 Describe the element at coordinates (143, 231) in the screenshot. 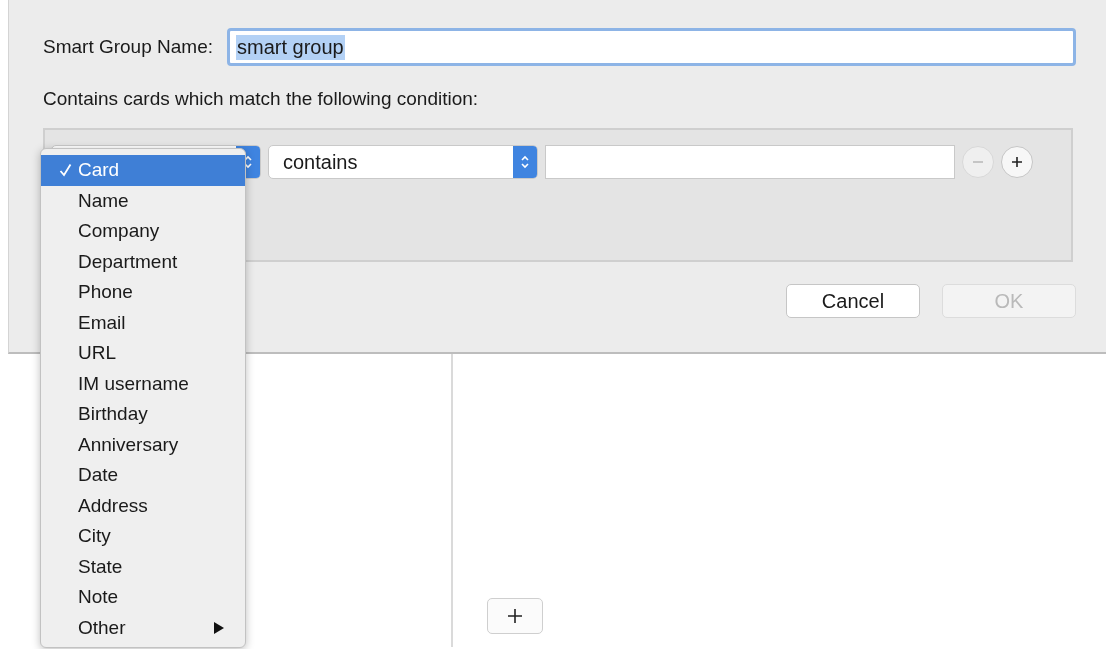

I see `menu-item: Company` at that location.